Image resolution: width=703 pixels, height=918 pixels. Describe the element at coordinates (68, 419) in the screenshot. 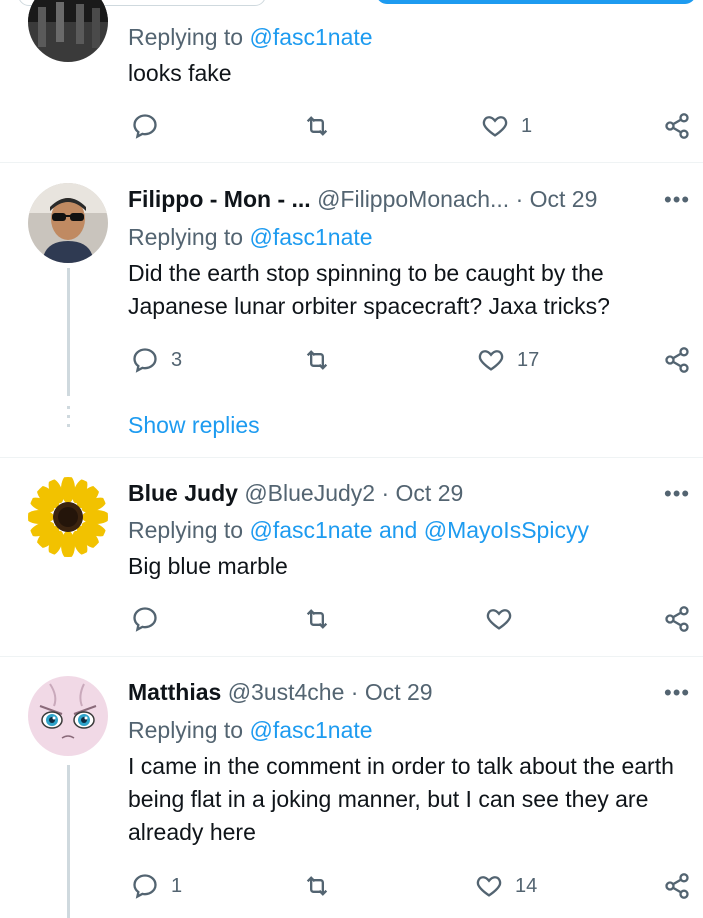

I see `thread-dots` at that location.